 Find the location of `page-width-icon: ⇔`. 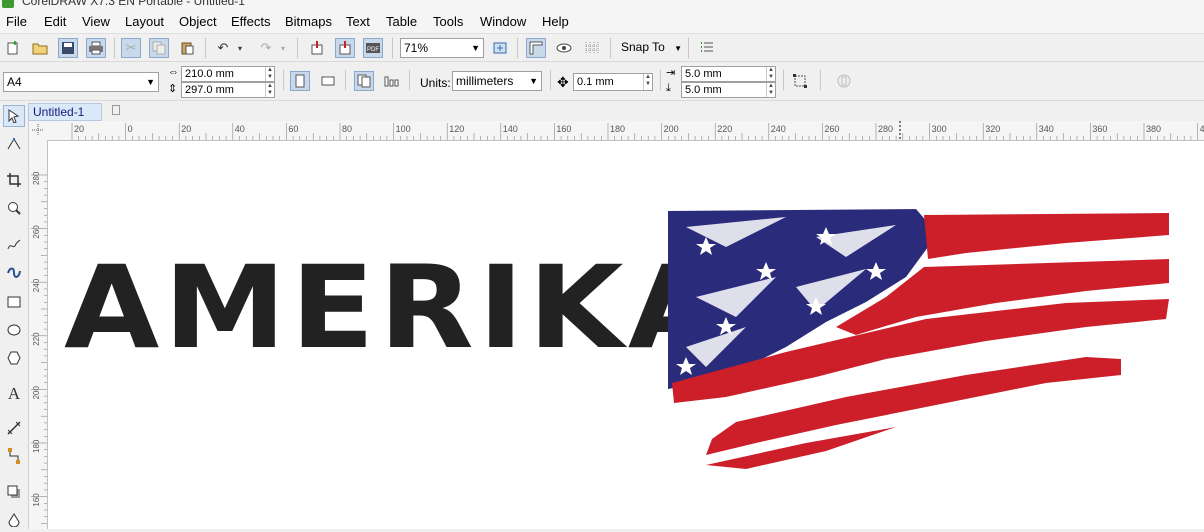

page-width-icon: ⇔ is located at coordinates (173, 72).